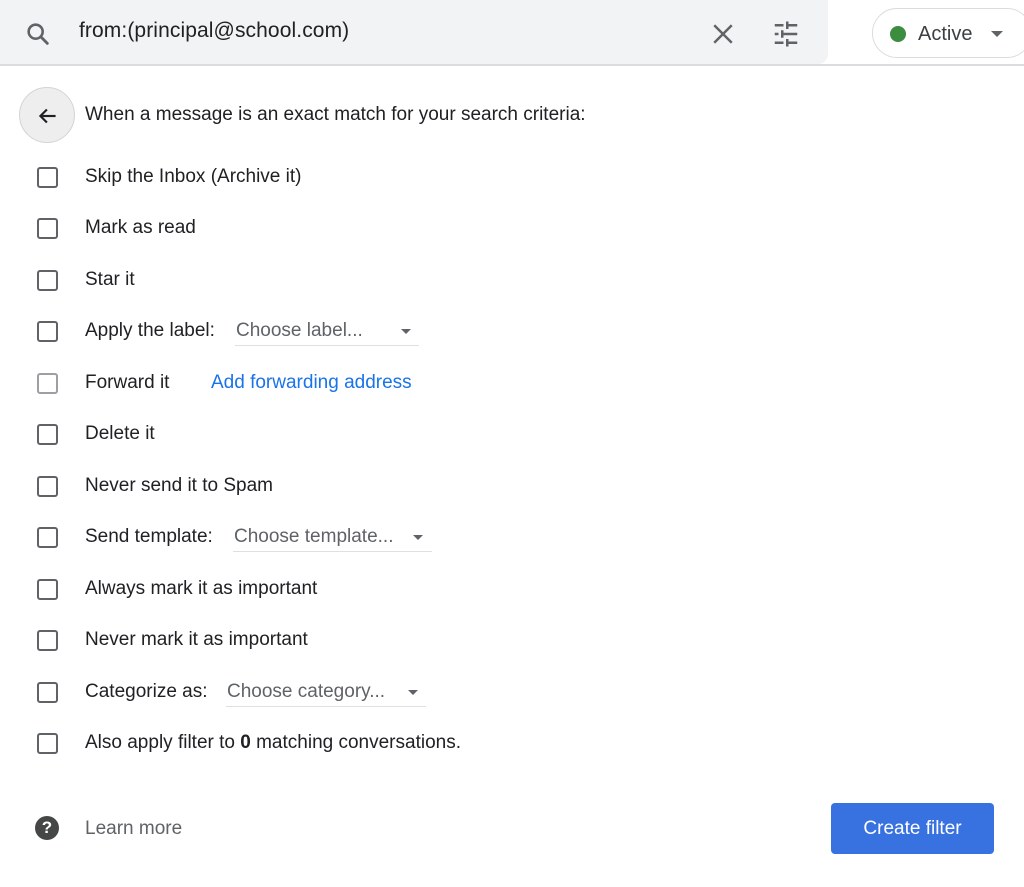  Describe the element at coordinates (47, 828) in the screenshot. I see `help-icon: ?` at that location.